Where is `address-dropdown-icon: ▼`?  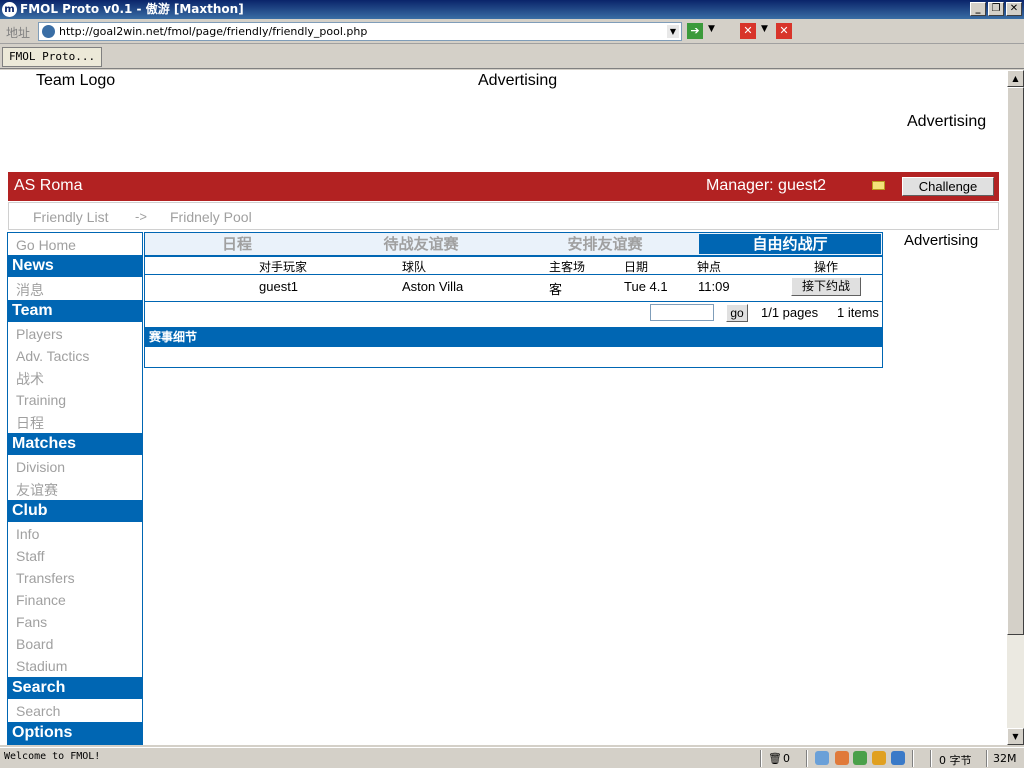
address-dropdown-icon: ▼ is located at coordinates (673, 31).